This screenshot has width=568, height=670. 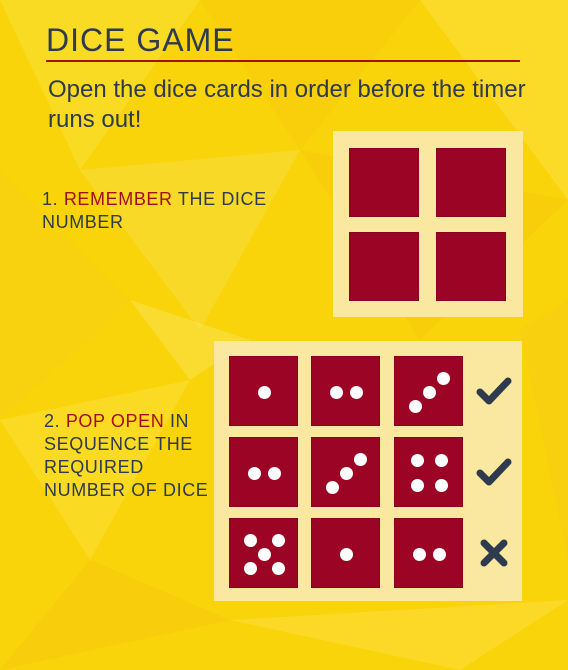 What do you see at coordinates (428, 224) in the screenshot?
I see `memory-card-grid` at bounding box center [428, 224].